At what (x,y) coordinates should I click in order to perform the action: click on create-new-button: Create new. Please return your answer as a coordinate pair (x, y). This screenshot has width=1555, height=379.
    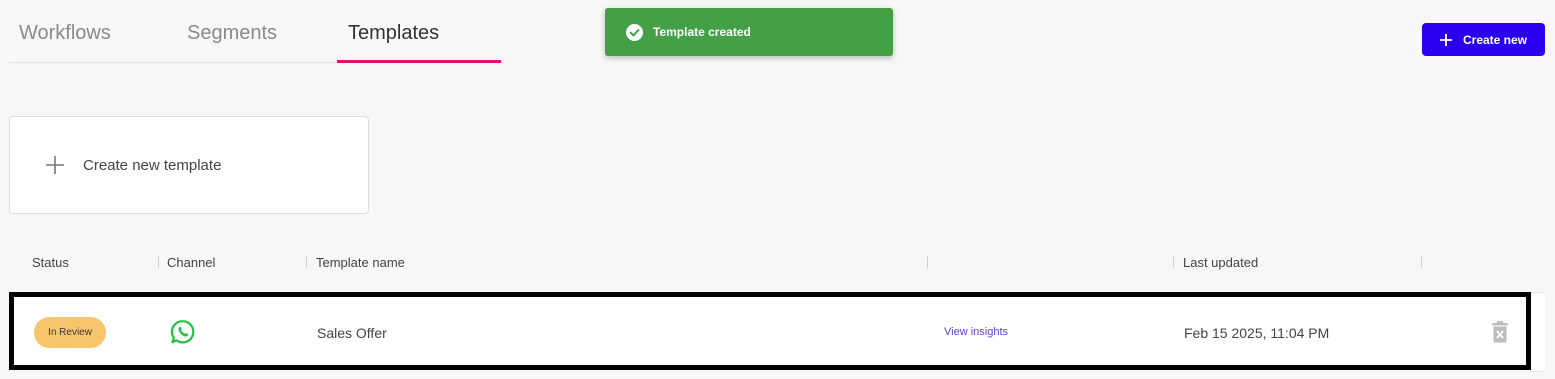
    Looking at the image, I should click on (1483, 39).